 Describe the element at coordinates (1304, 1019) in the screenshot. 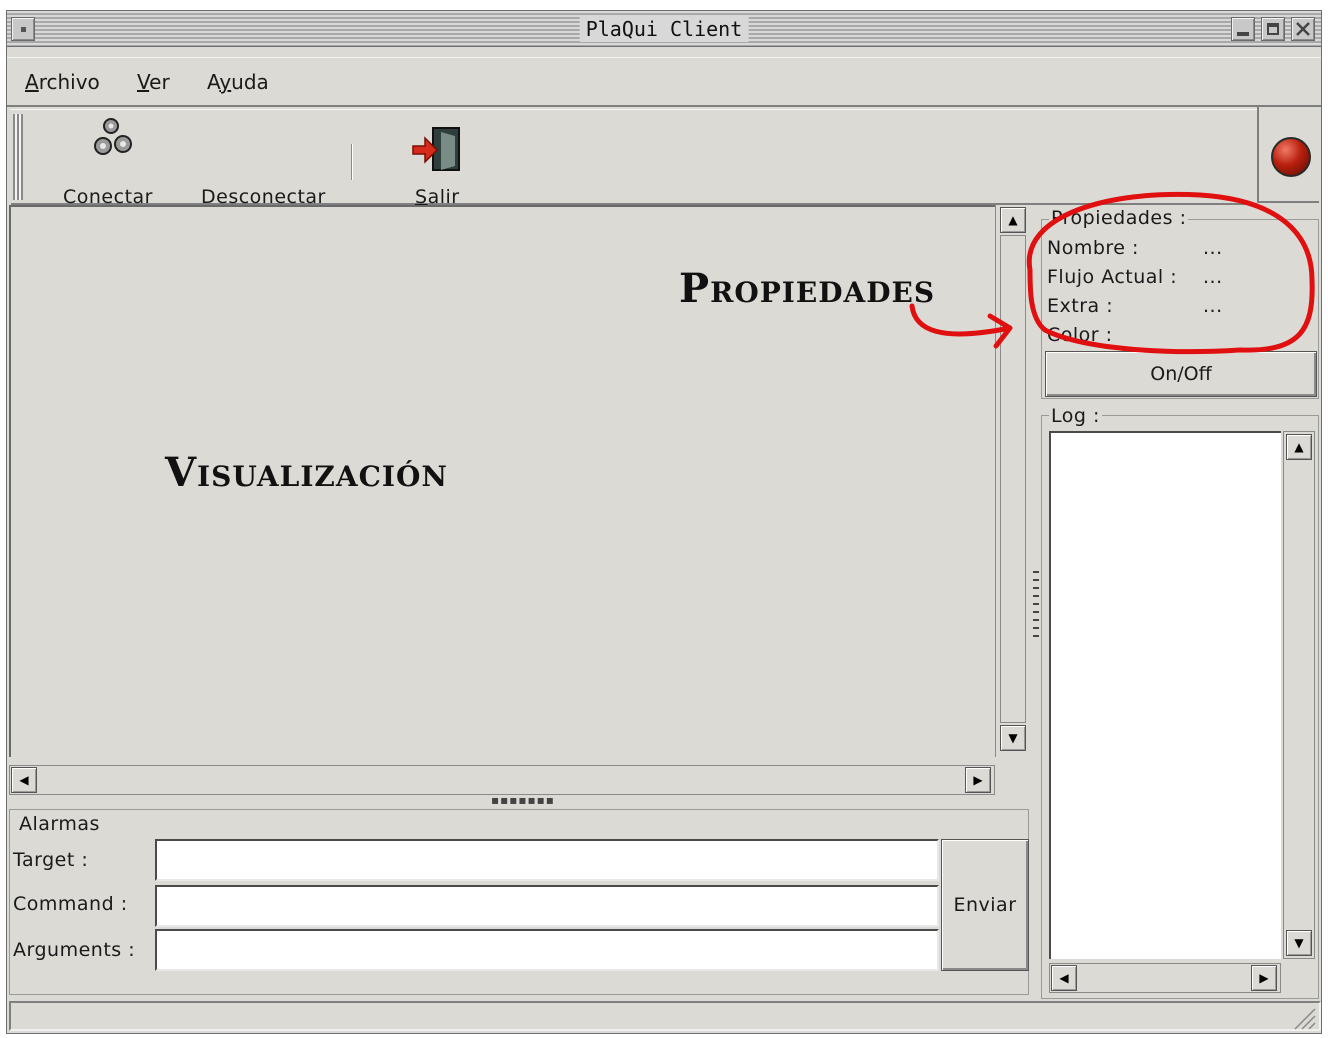

I see `resize-grip-icon` at that location.